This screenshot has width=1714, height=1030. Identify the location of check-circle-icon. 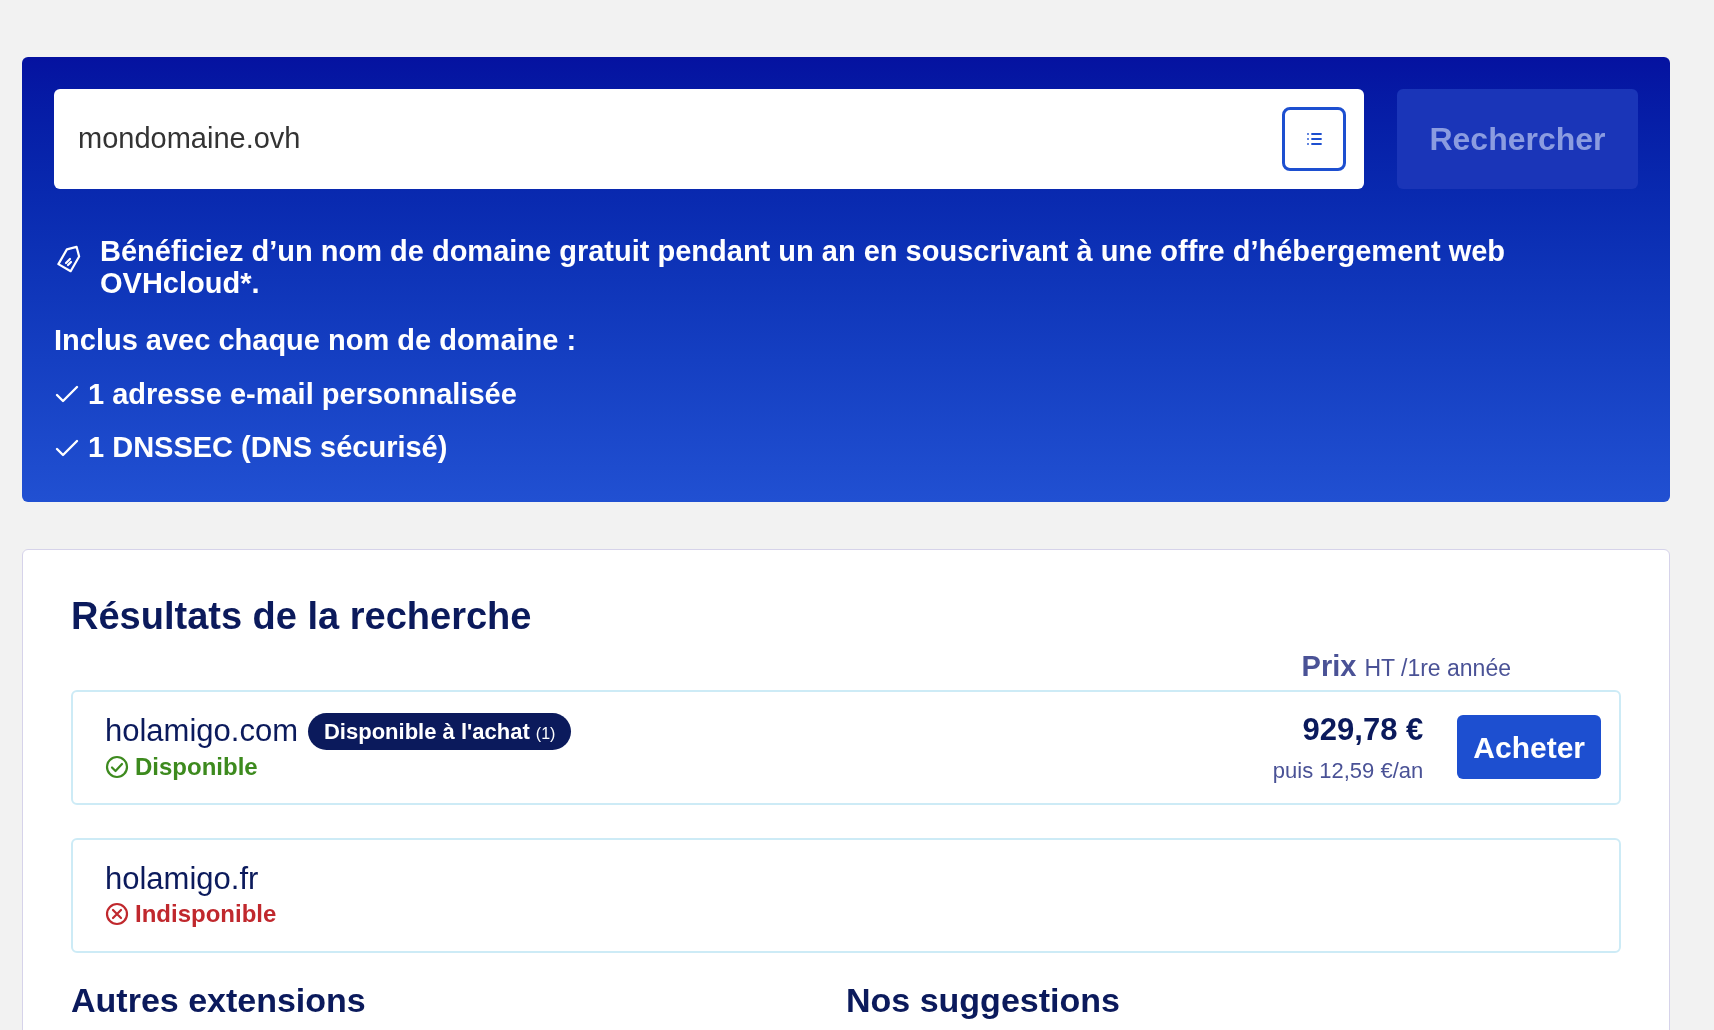
(117, 766).